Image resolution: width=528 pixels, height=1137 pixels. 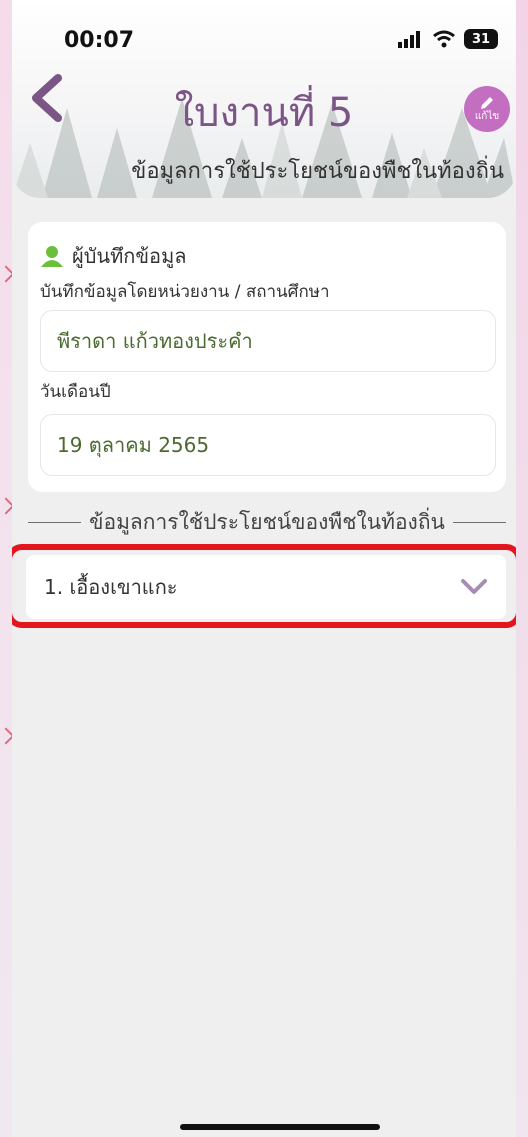 I want to click on date-field: 19 ตุลาคม 2565, so click(x=268, y=445).